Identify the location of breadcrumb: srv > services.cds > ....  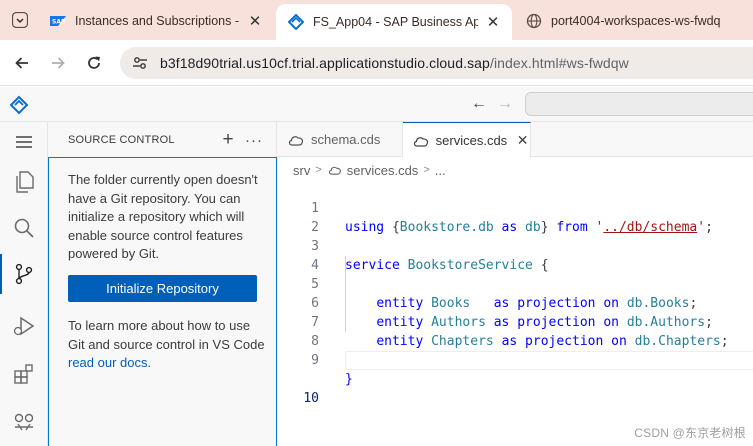
(369, 170).